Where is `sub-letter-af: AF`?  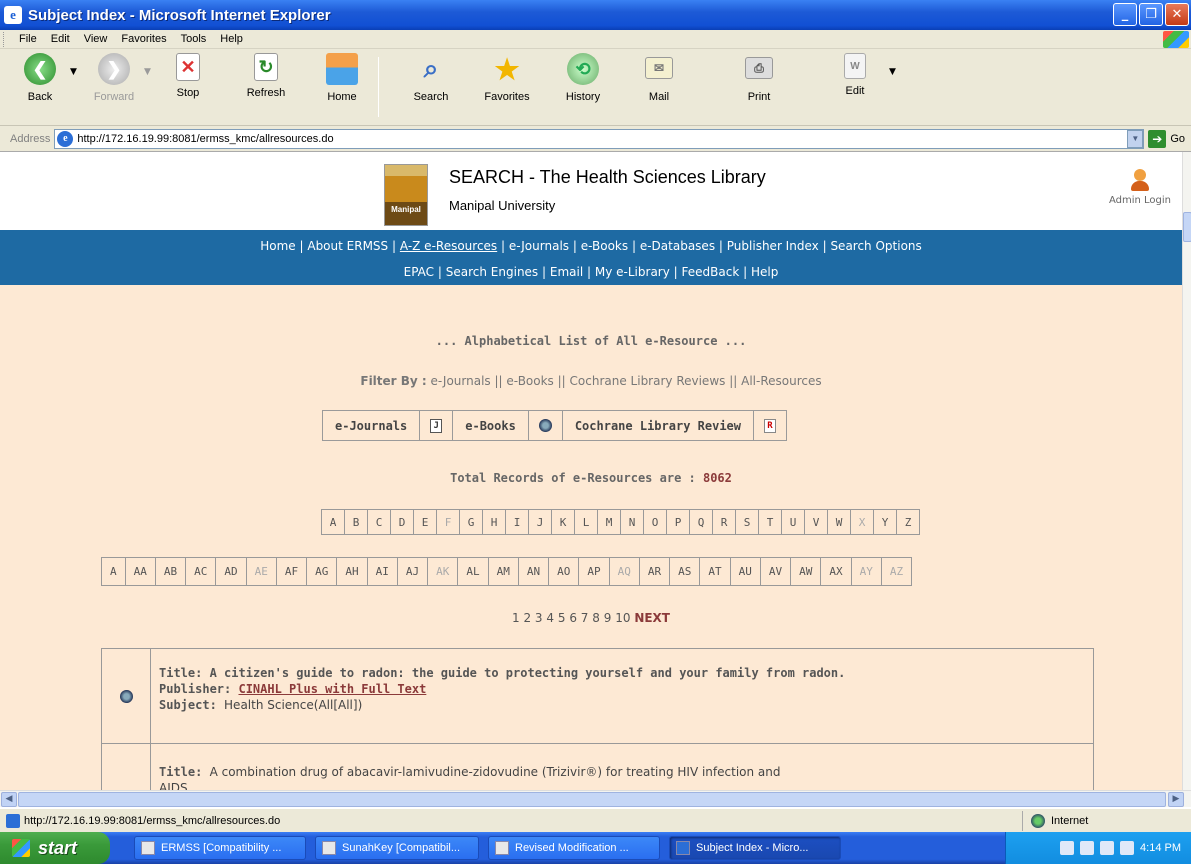 sub-letter-af: AF is located at coordinates (292, 571).